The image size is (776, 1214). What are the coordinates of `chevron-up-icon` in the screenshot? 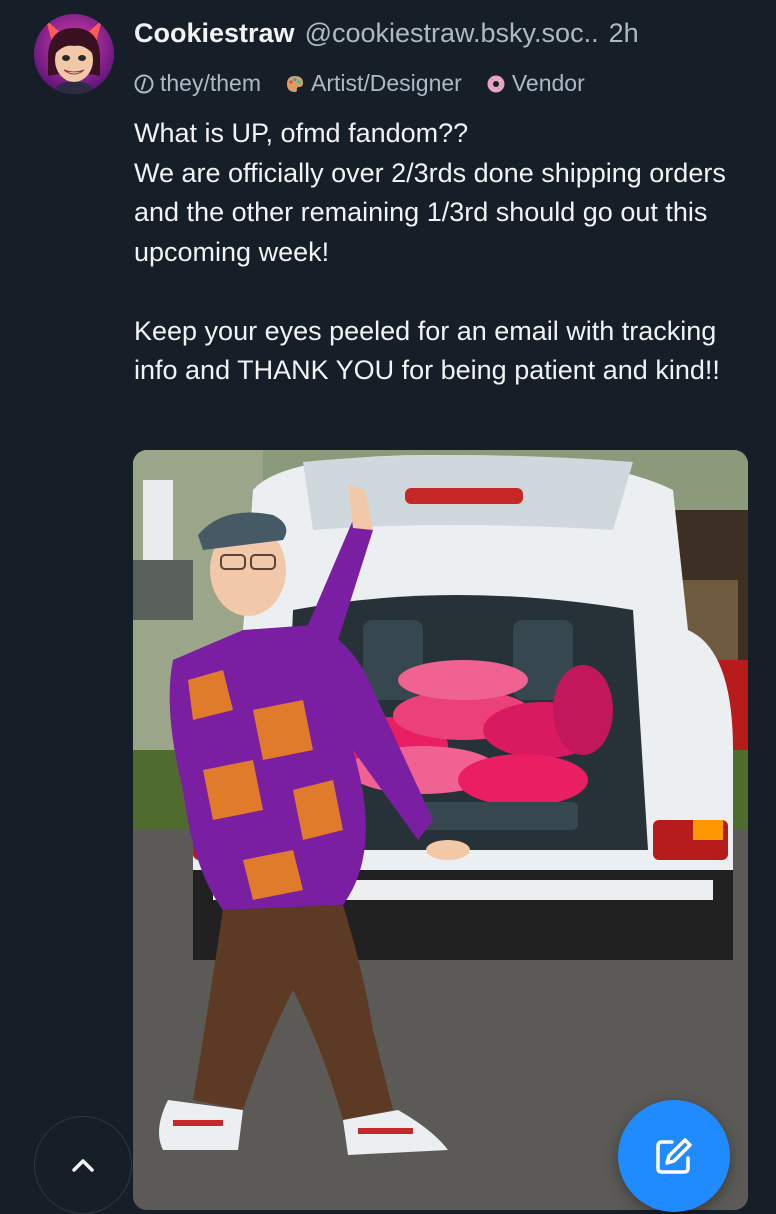 It's located at (83, 1165).